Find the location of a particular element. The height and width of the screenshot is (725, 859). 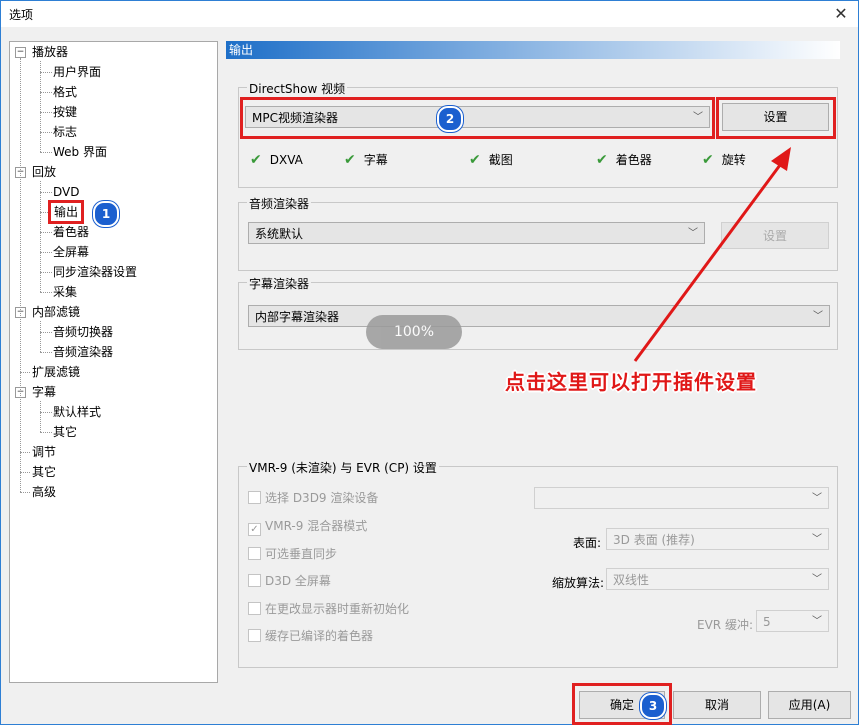

annotation-arrow is located at coordinates (712, 254).